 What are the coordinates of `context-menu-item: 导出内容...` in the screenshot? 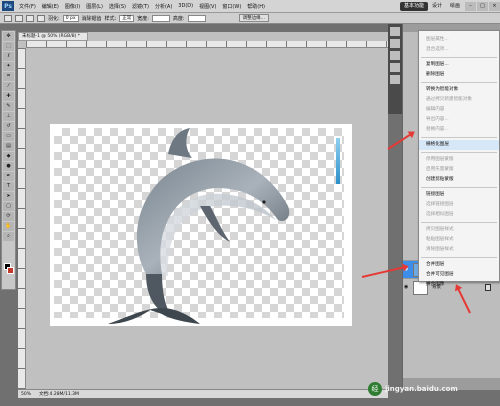 It's located at (437, 119).